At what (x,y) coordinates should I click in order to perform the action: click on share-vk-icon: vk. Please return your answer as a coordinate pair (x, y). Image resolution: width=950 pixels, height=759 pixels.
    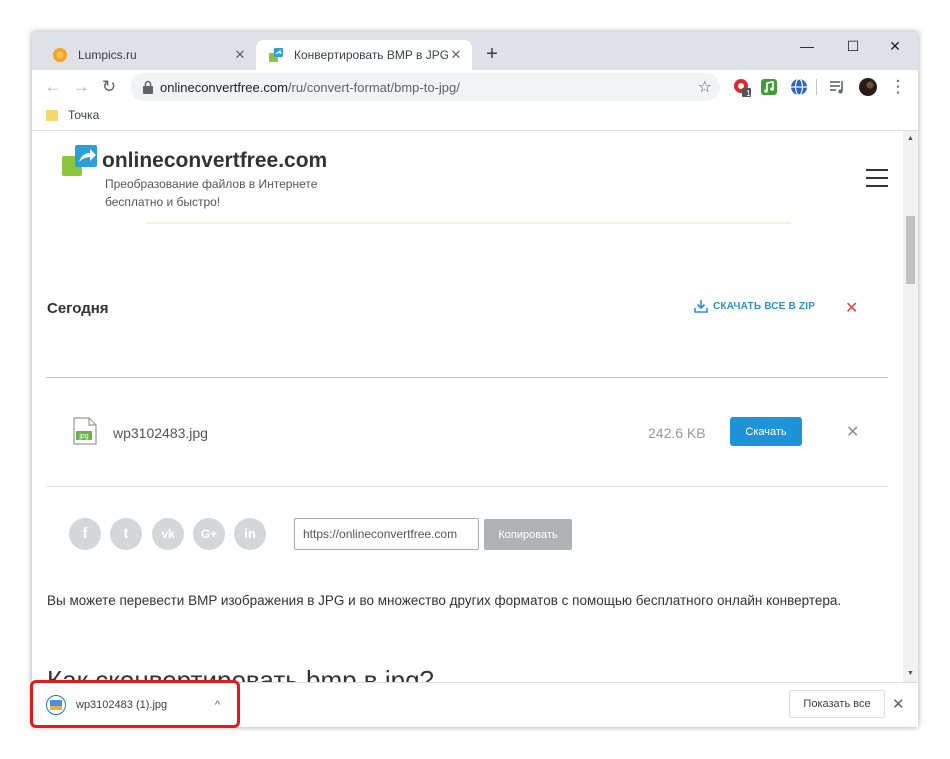
    Looking at the image, I should click on (168, 534).